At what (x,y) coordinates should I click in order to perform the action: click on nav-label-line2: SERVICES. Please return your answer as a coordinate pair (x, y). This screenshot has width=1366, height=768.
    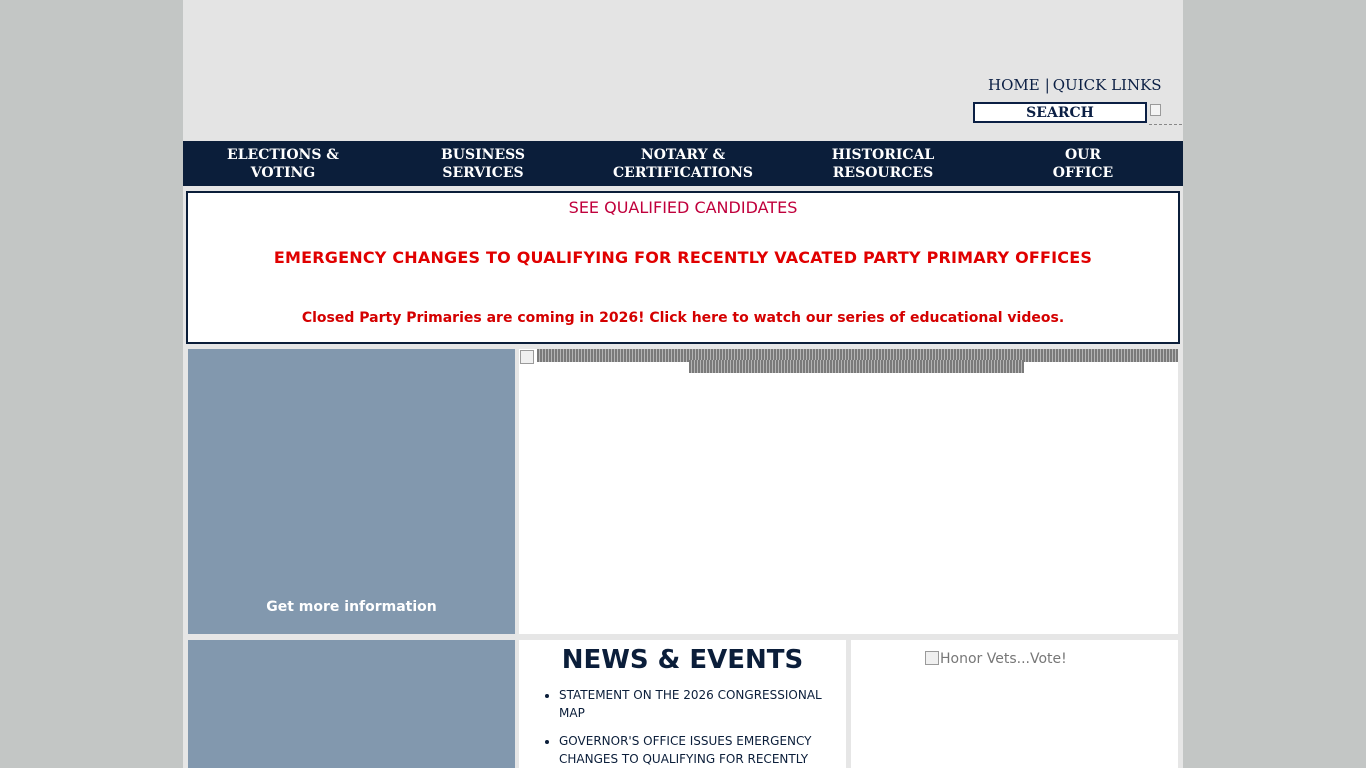
    Looking at the image, I should click on (483, 172).